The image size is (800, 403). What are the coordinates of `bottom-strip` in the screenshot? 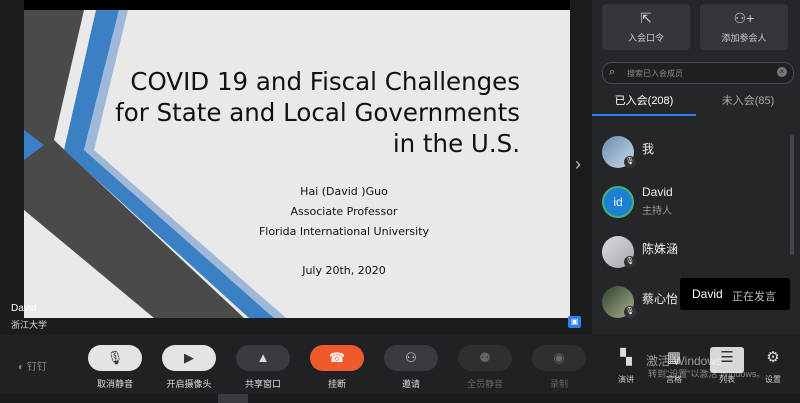 It's located at (400, 398).